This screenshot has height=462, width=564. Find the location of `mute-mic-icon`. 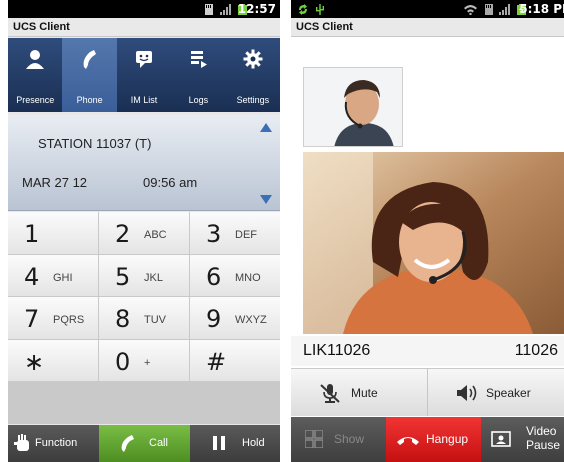

mute-mic-icon is located at coordinates (330, 393).